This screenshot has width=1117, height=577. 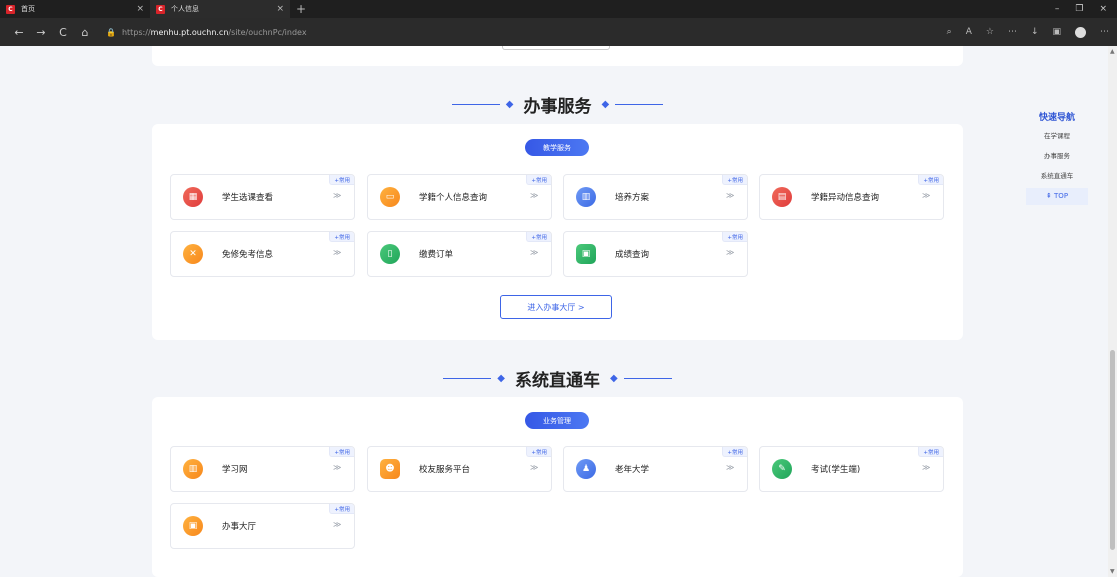 I want to click on maximize-icon: ❐, so click(x=1079, y=9).